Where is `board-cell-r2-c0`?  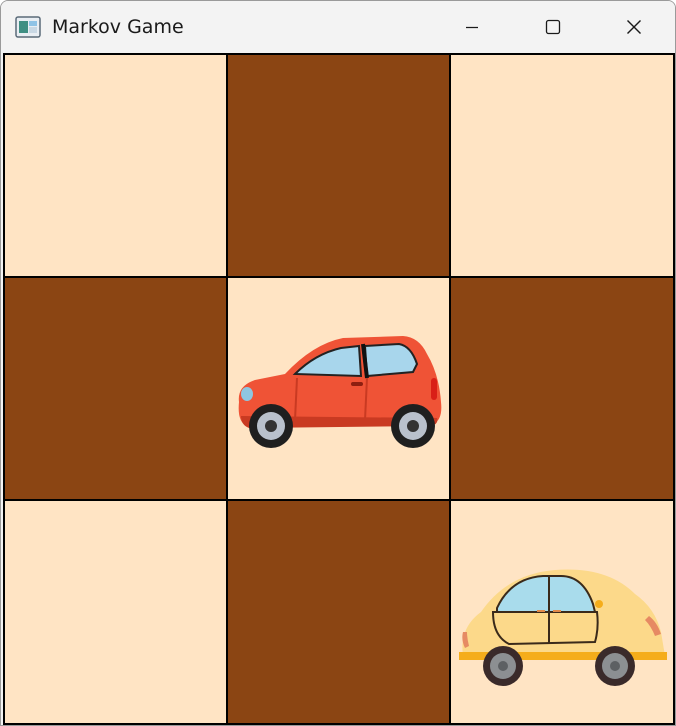
board-cell-r2-c0 is located at coordinates (115, 612).